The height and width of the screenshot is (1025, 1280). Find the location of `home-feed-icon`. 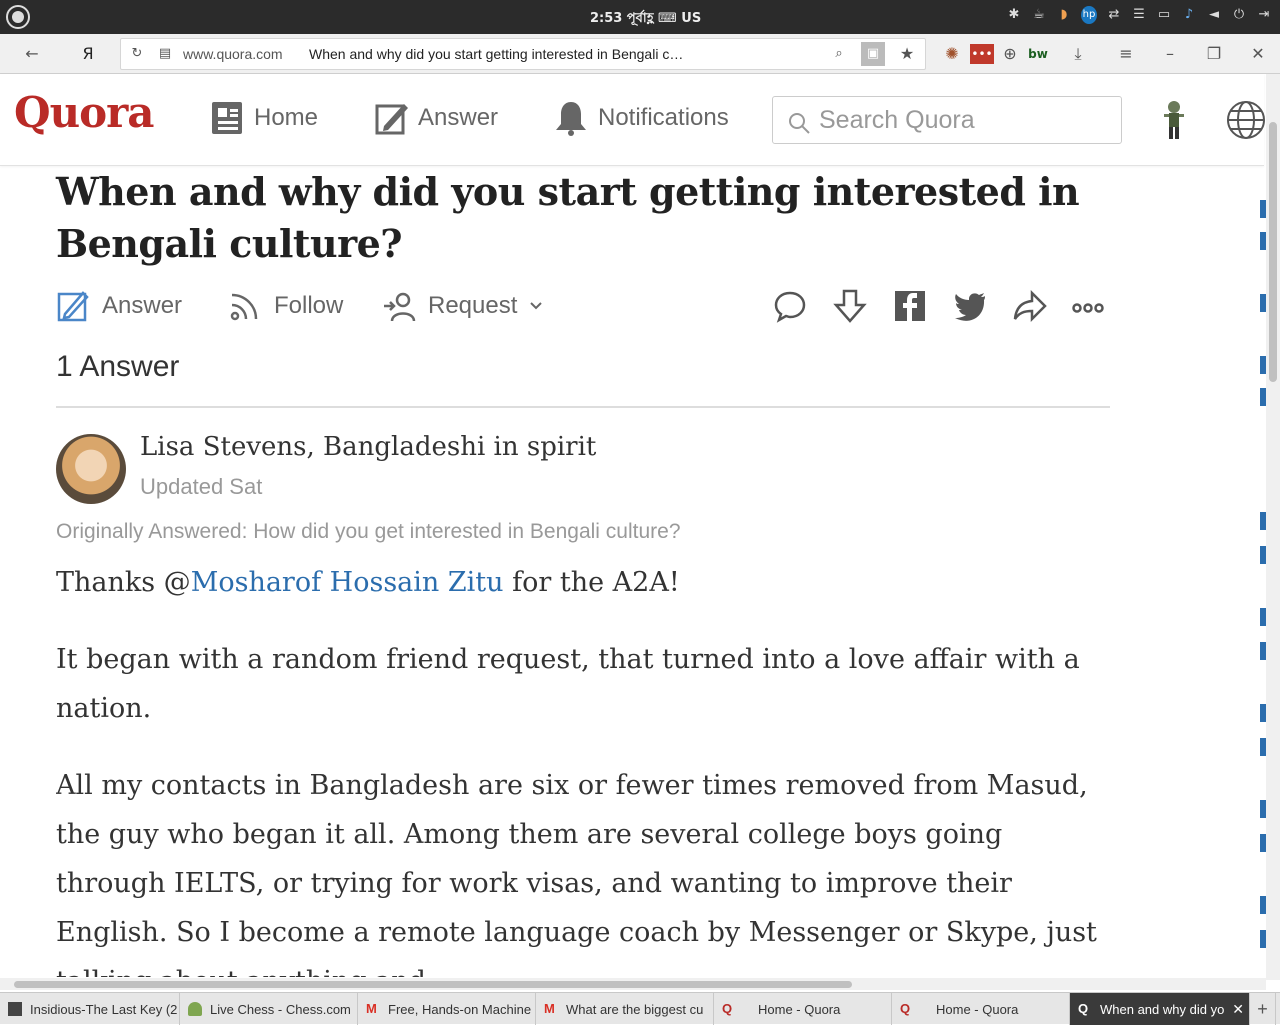

home-feed-icon is located at coordinates (227, 118).